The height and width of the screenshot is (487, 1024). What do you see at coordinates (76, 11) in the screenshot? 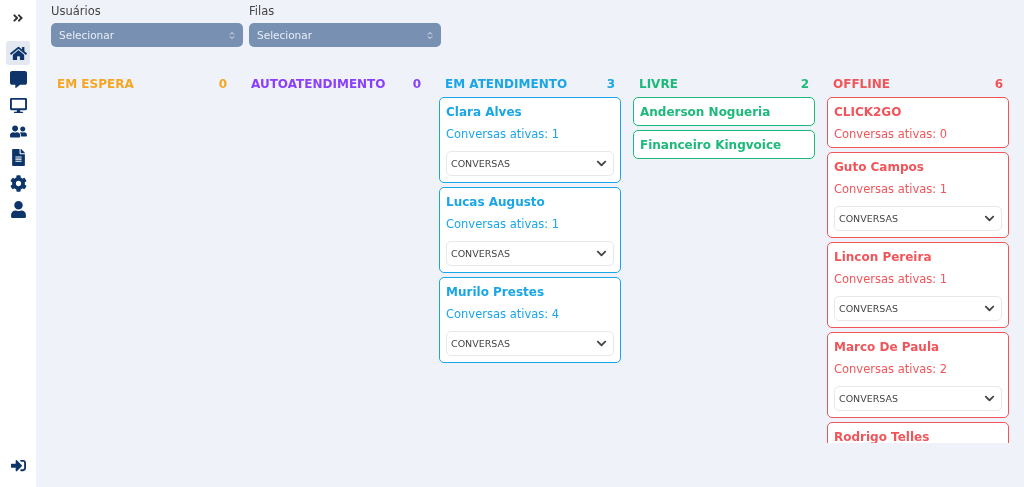
I see `filter-label: Usuários` at bounding box center [76, 11].